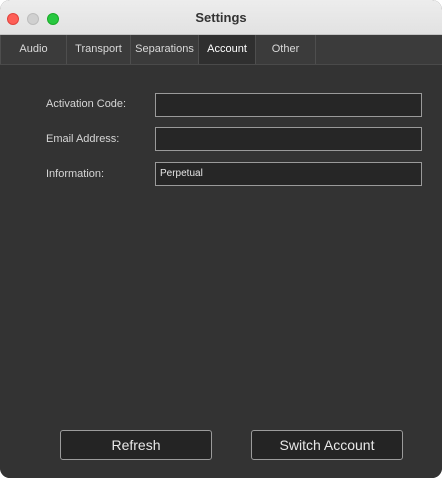  Describe the element at coordinates (86, 104) in the screenshot. I see `activation-code-label: Activation Code:` at that location.